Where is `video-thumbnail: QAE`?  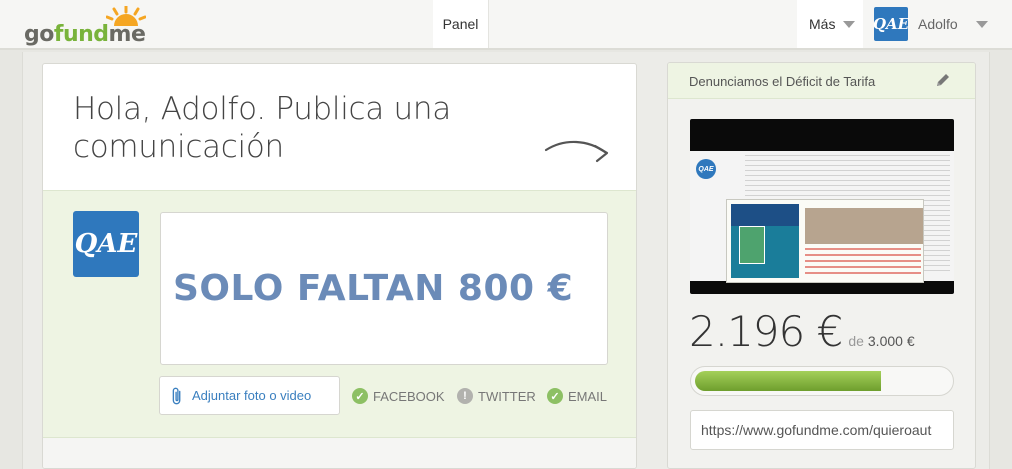
video-thumbnail: QAE is located at coordinates (822, 217).